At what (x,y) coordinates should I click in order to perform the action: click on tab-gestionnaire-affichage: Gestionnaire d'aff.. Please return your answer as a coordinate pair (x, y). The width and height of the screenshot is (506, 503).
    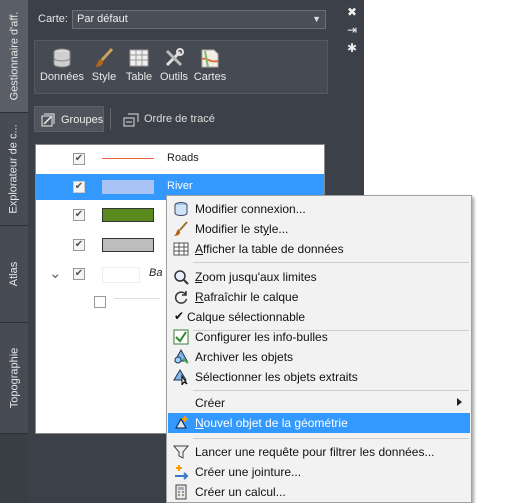
    Looking at the image, I should click on (14, 56).